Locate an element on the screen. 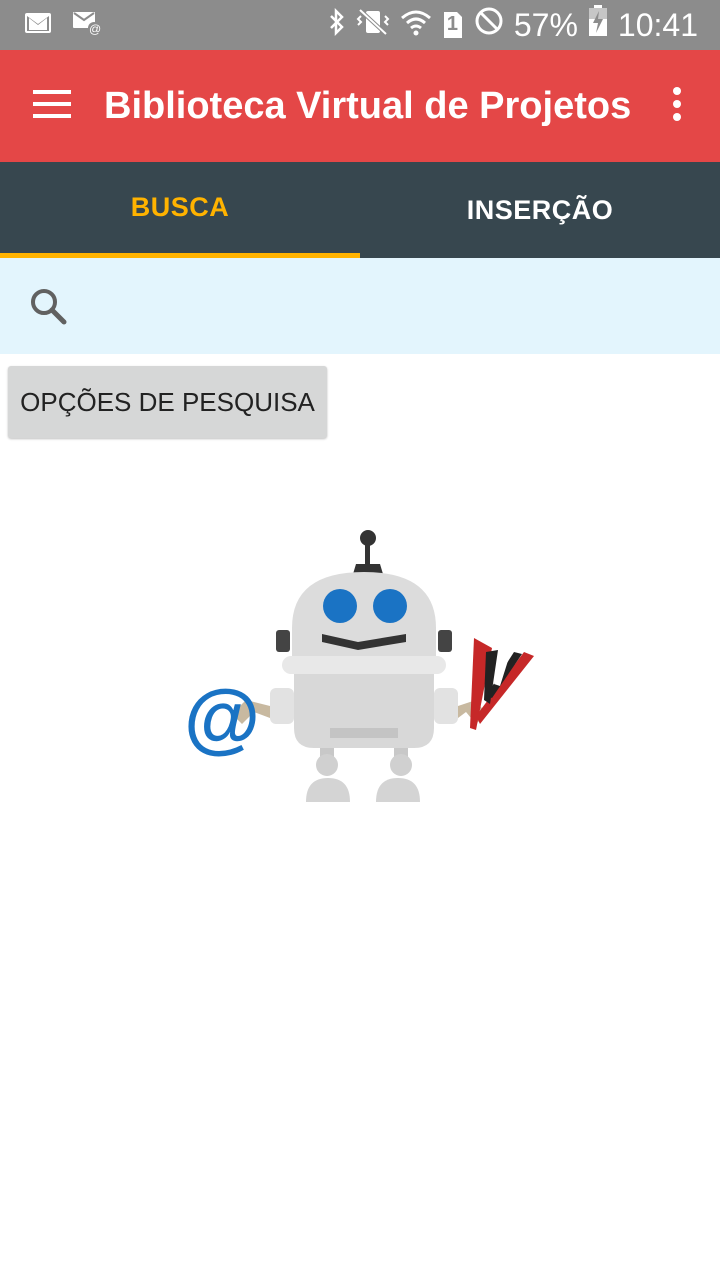 This screenshot has height=1280, width=720. more-vert-icon is located at coordinates (677, 106).